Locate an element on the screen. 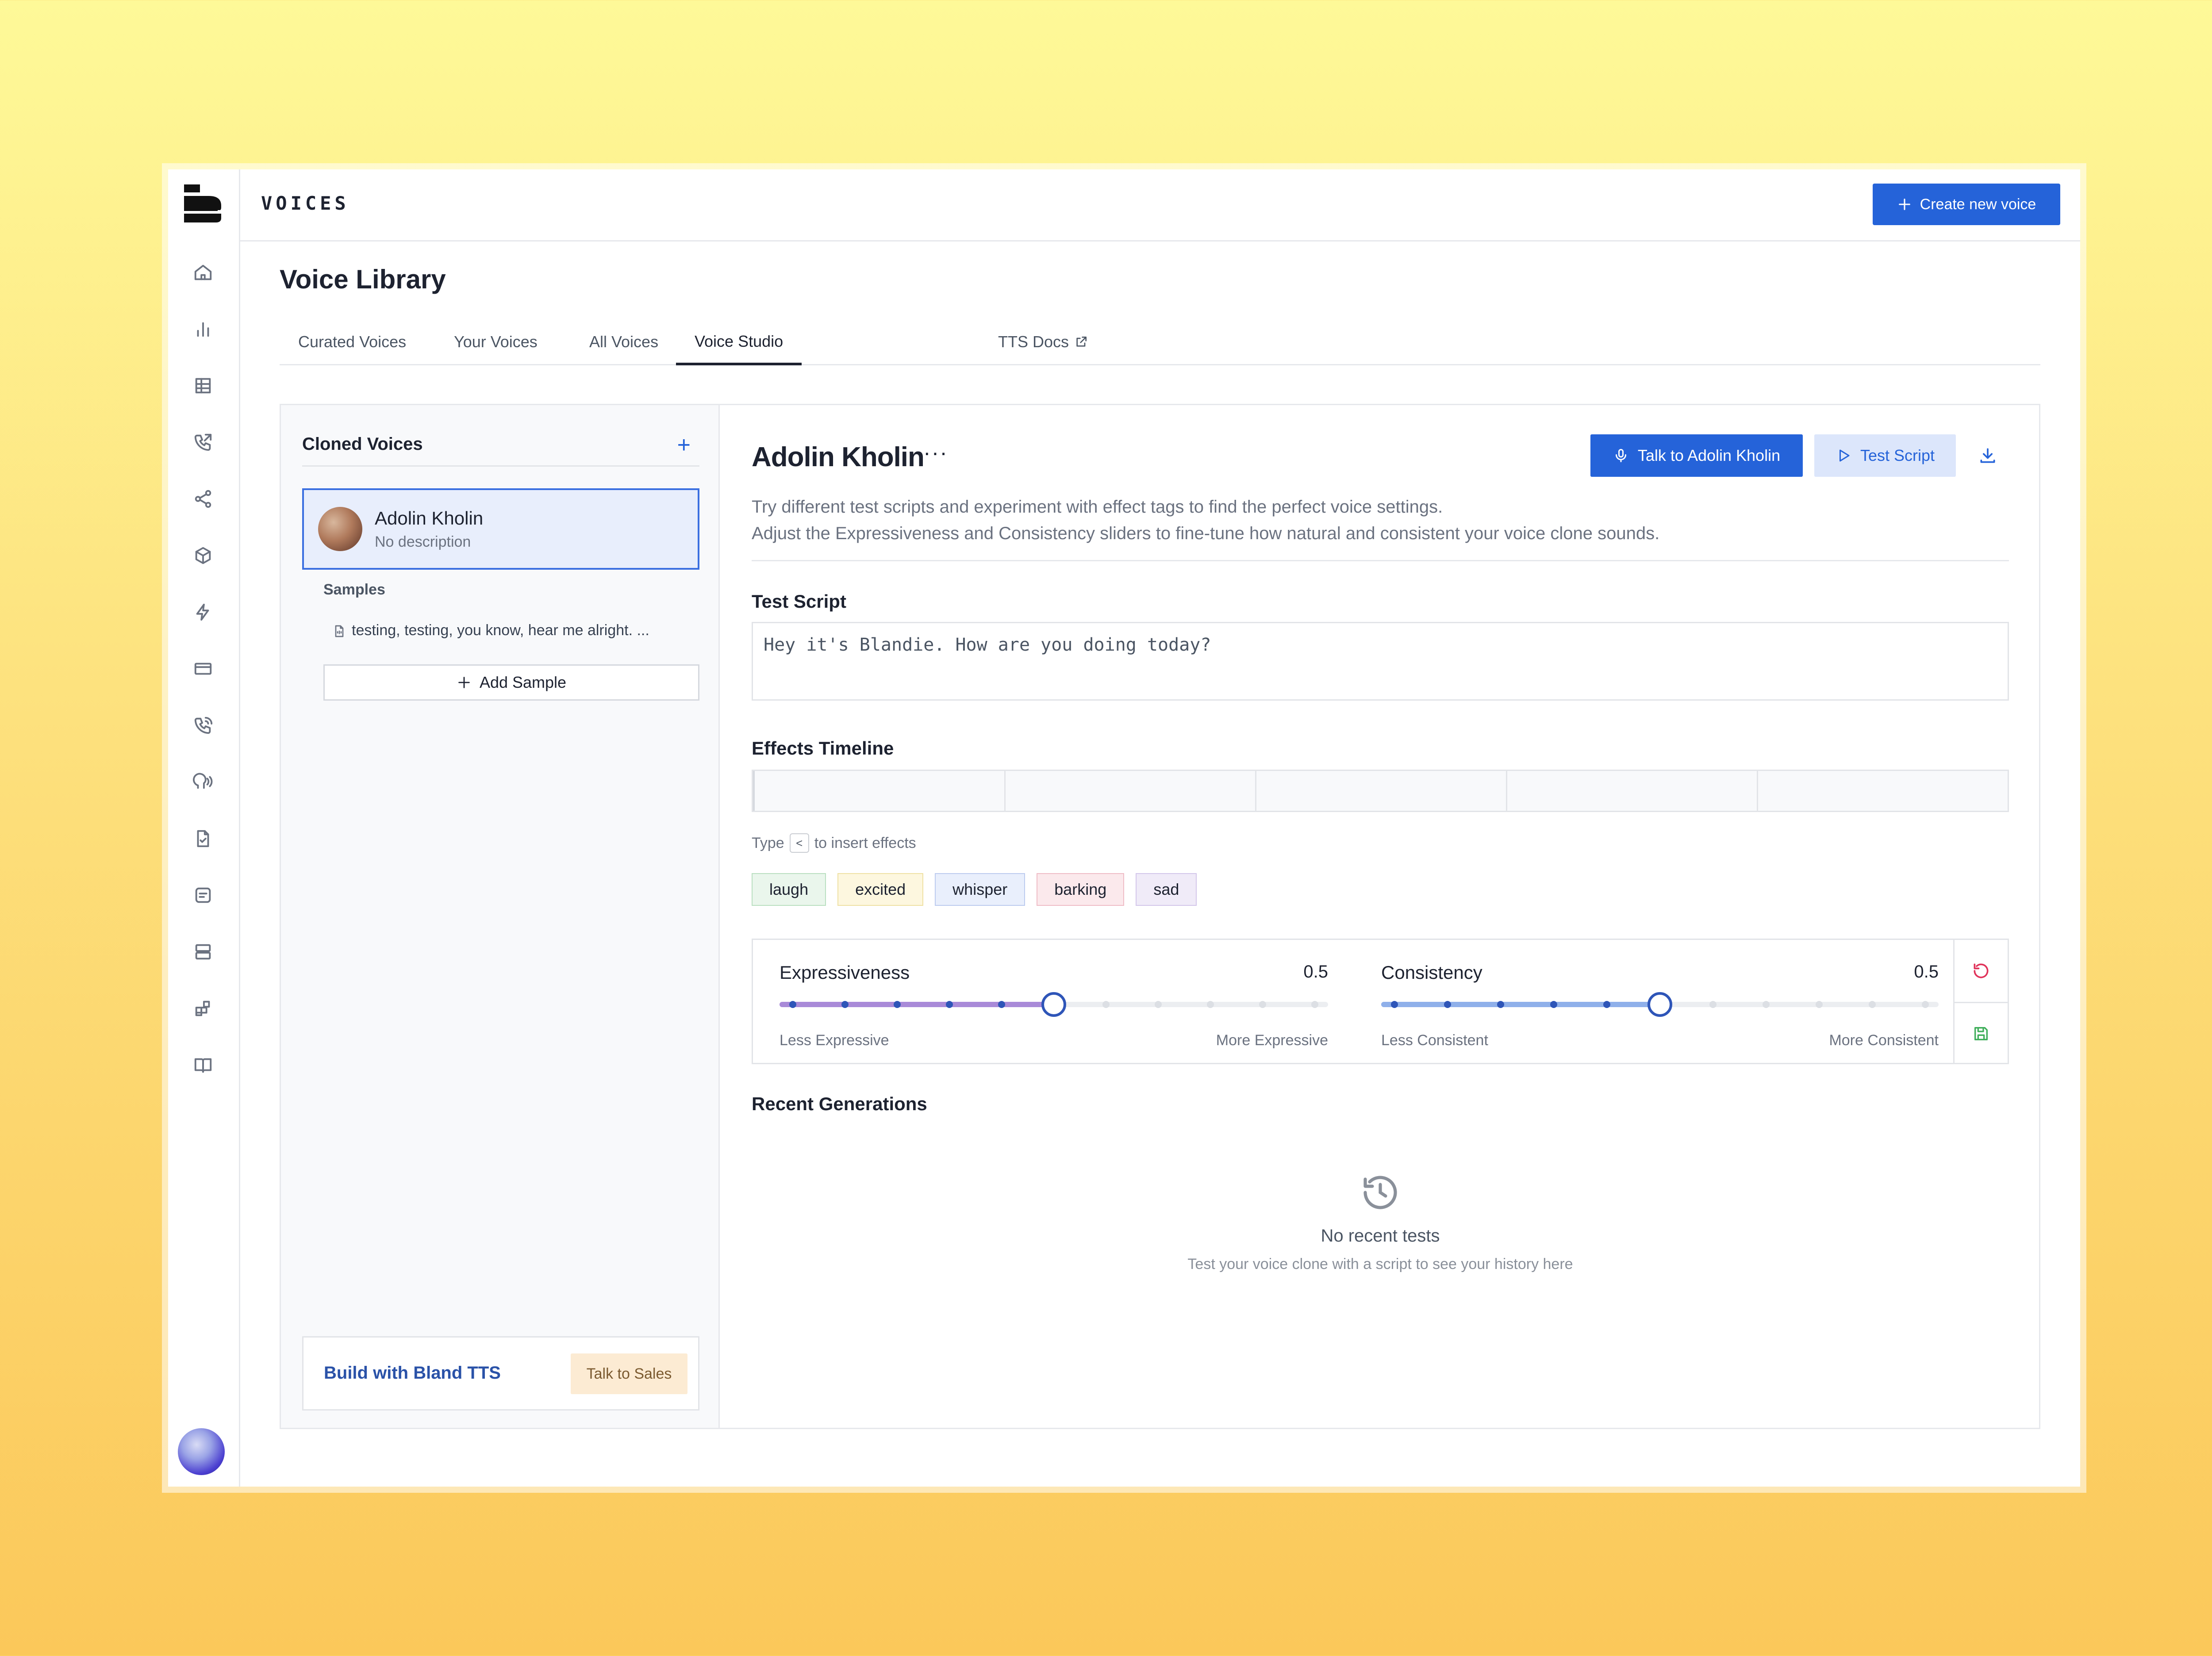  widgets-icon is located at coordinates (203, 1008).